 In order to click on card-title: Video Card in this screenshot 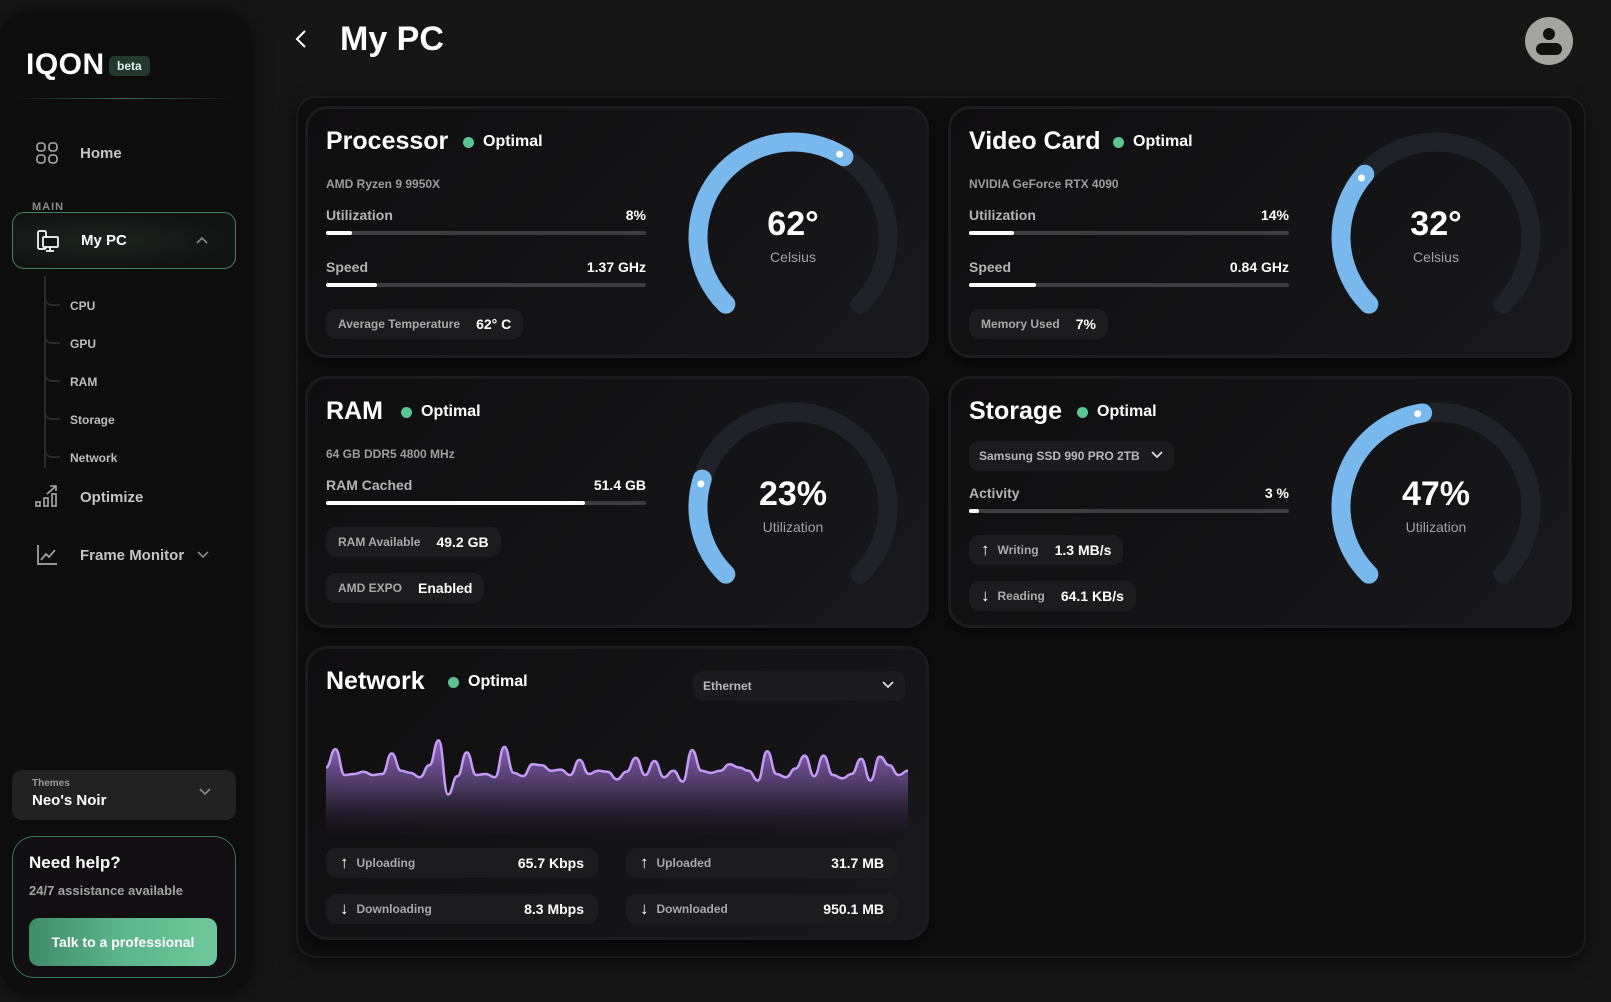, I will do `click(1035, 141)`.